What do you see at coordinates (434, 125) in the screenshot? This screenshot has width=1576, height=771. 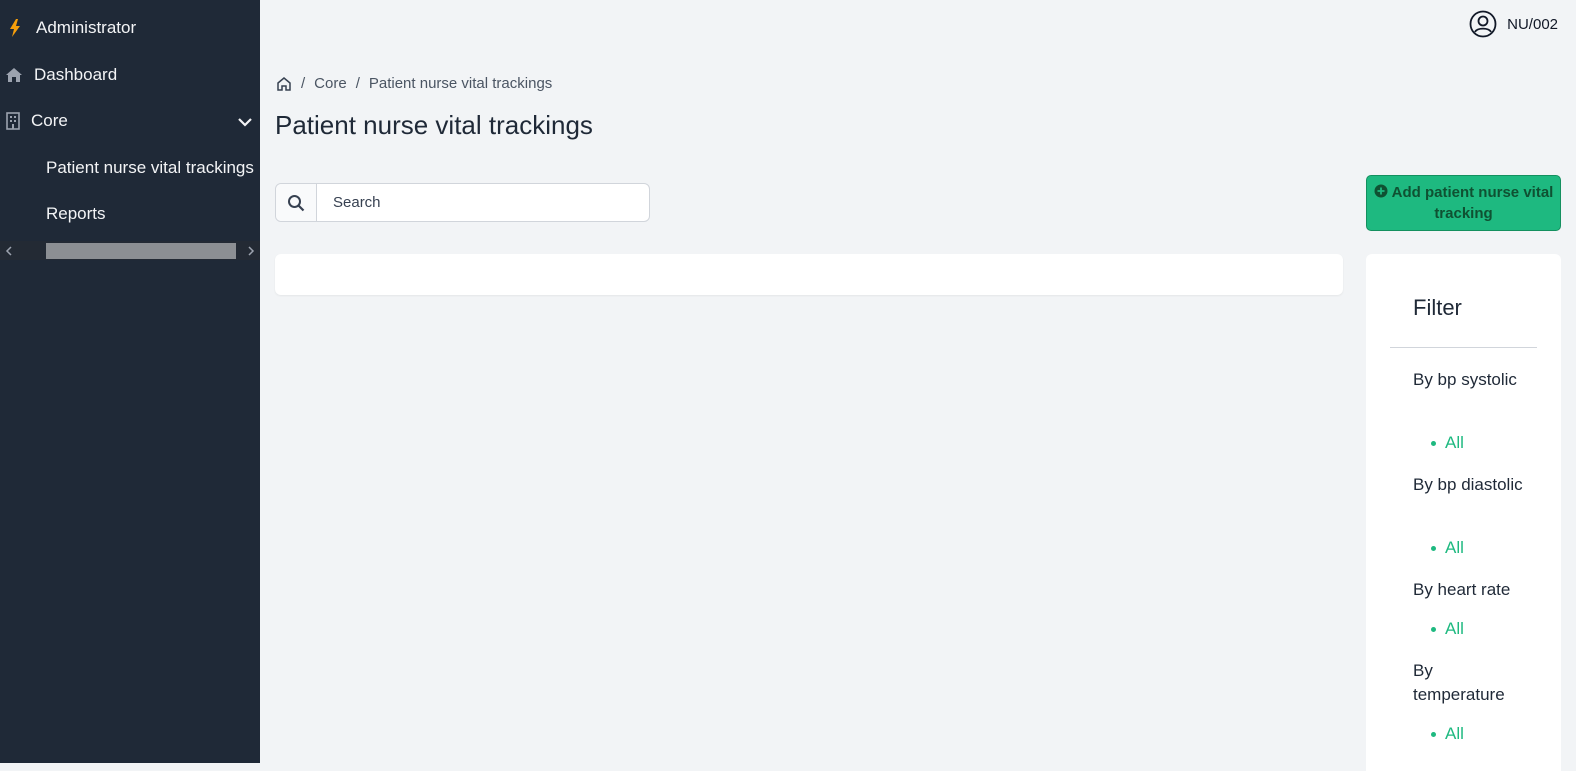 I see `page-title: Patient nurse vital trackings` at bounding box center [434, 125].